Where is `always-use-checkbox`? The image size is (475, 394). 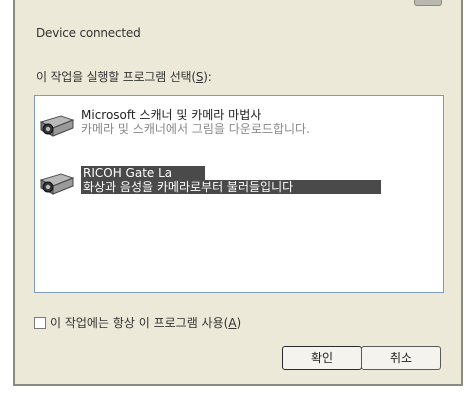 always-use-checkbox is located at coordinates (40, 323).